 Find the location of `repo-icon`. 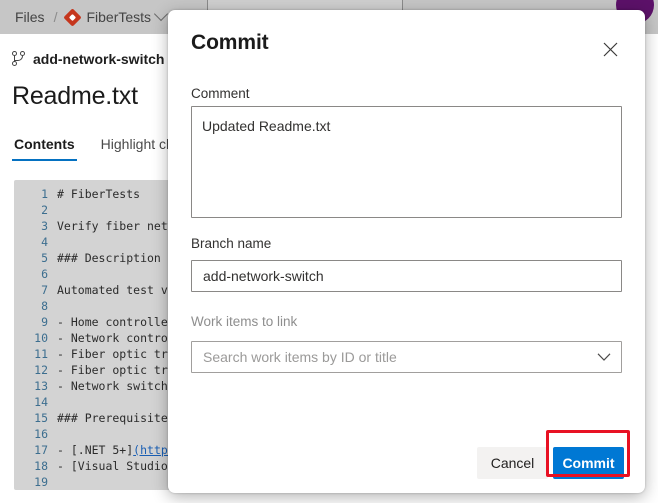

repo-icon is located at coordinates (73, 17).